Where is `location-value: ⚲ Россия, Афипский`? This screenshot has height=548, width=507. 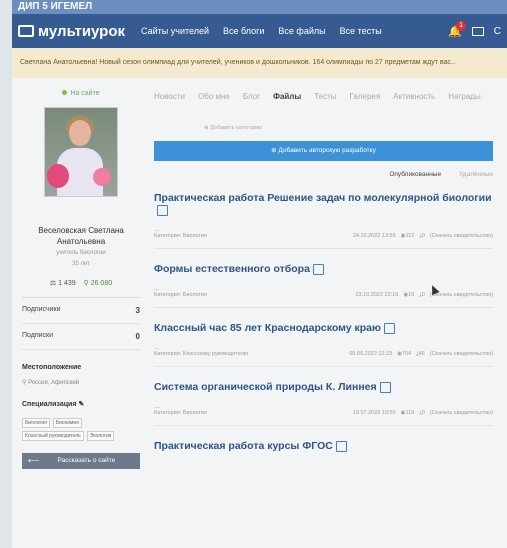 location-value: ⚲ Россия, Афипский is located at coordinates (51, 383).